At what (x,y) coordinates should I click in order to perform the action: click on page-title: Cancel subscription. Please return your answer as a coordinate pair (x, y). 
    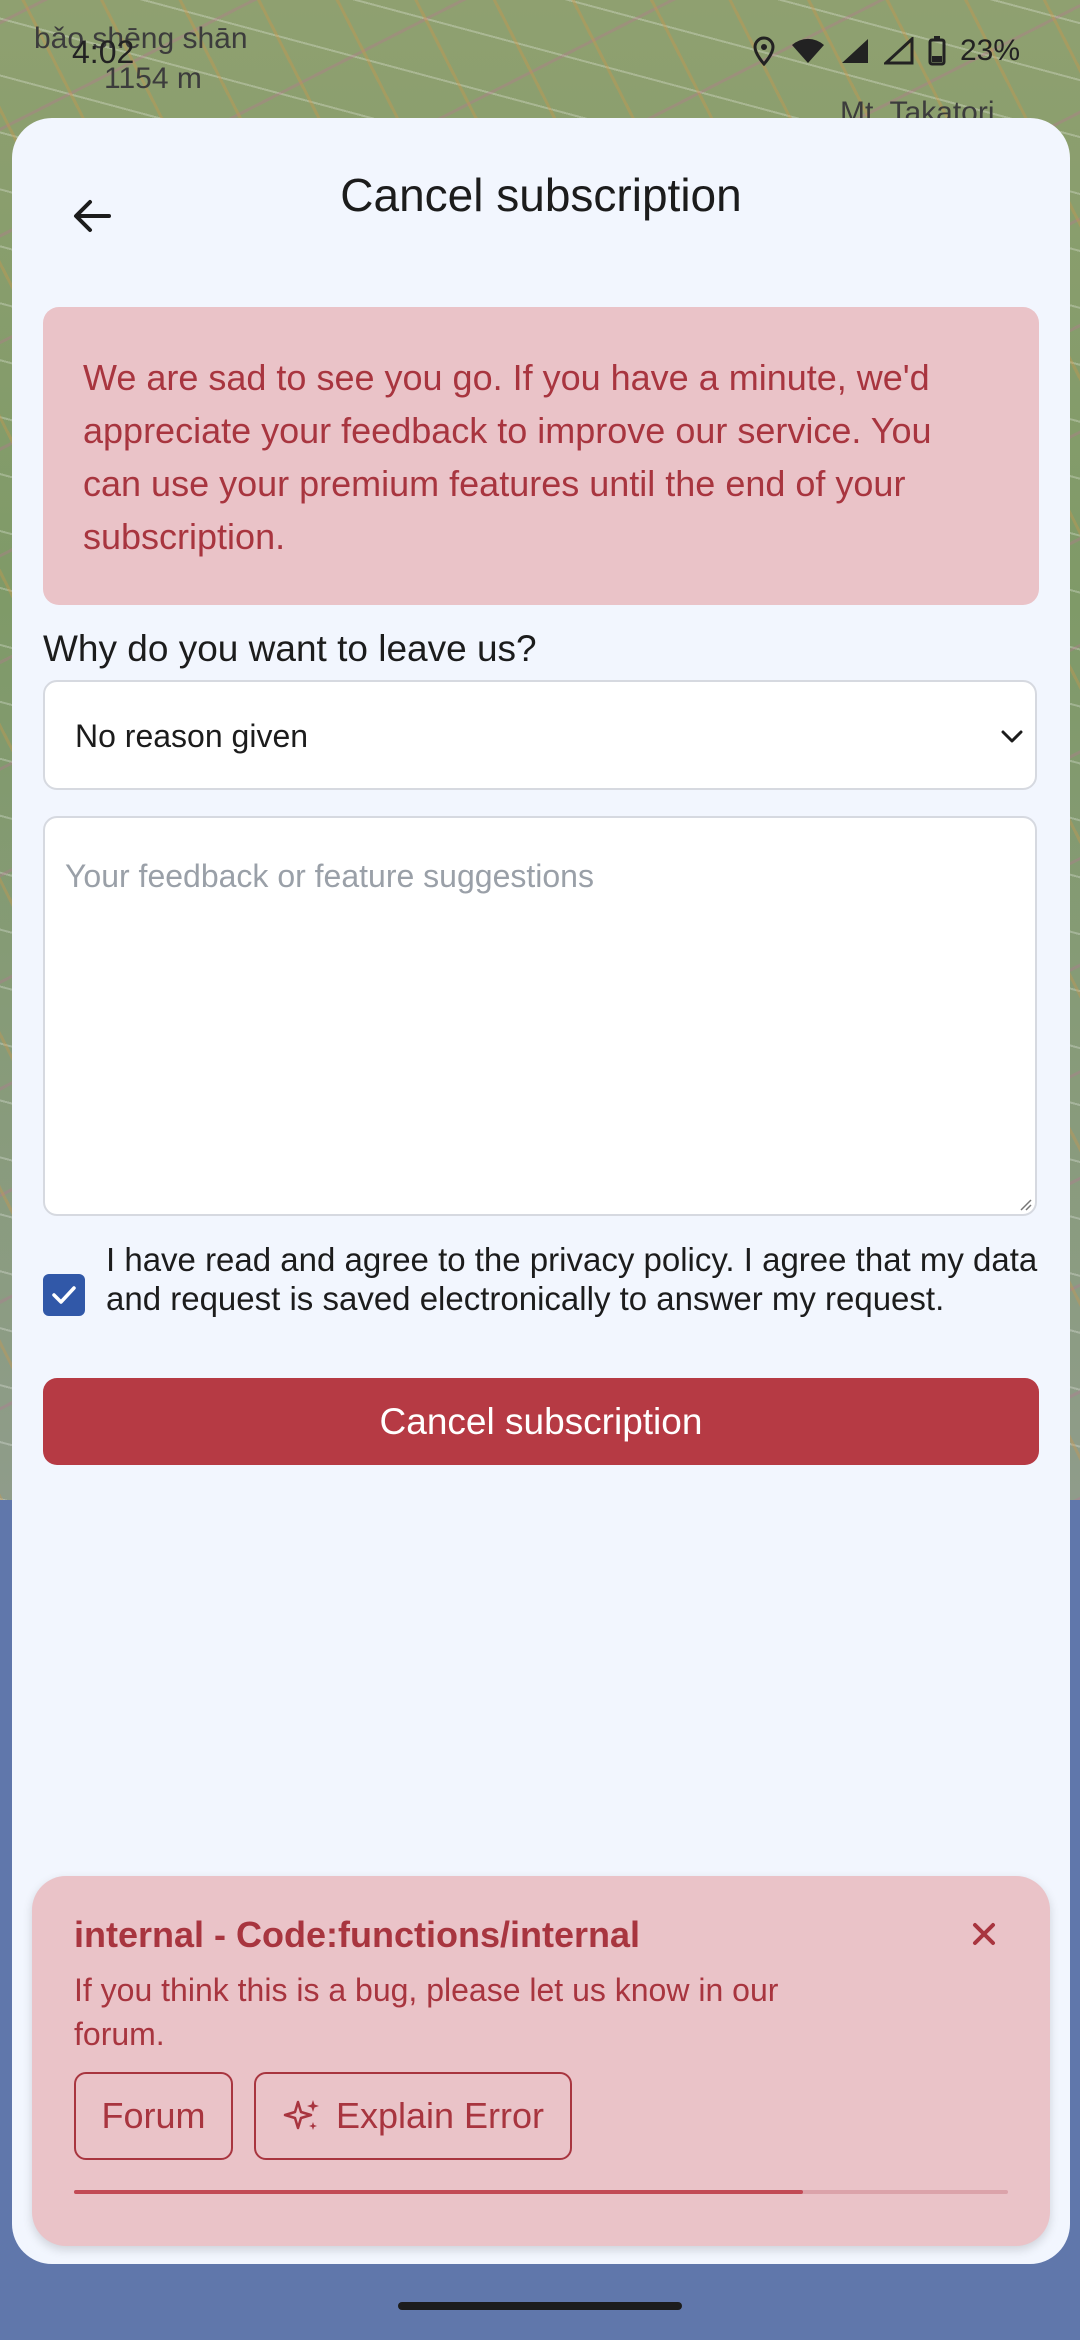
    Looking at the image, I should click on (541, 195).